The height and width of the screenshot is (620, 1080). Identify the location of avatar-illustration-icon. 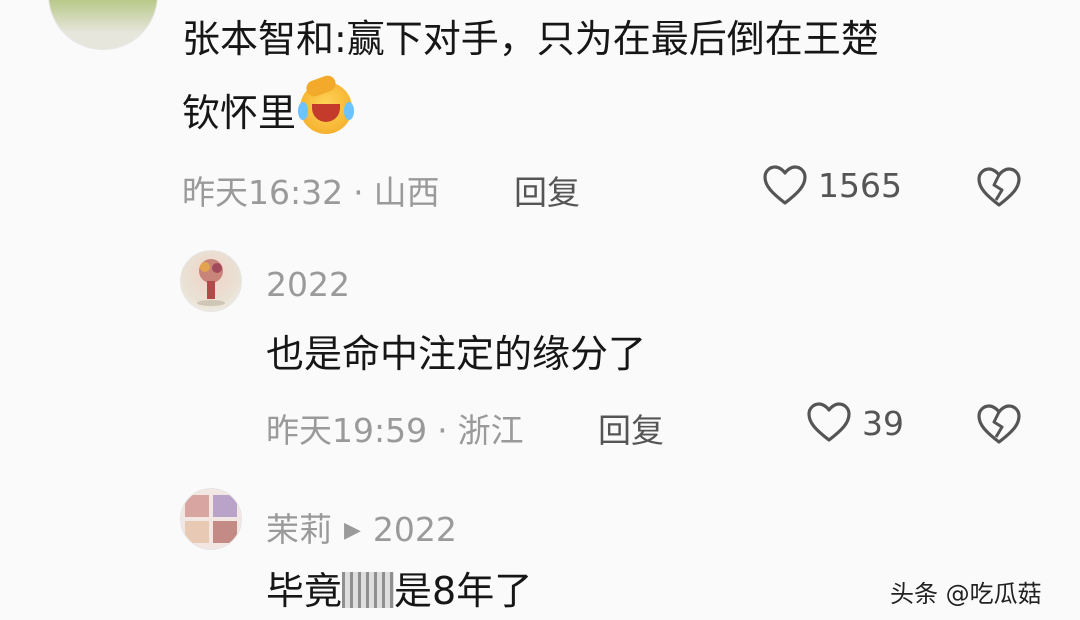
(211, 282).